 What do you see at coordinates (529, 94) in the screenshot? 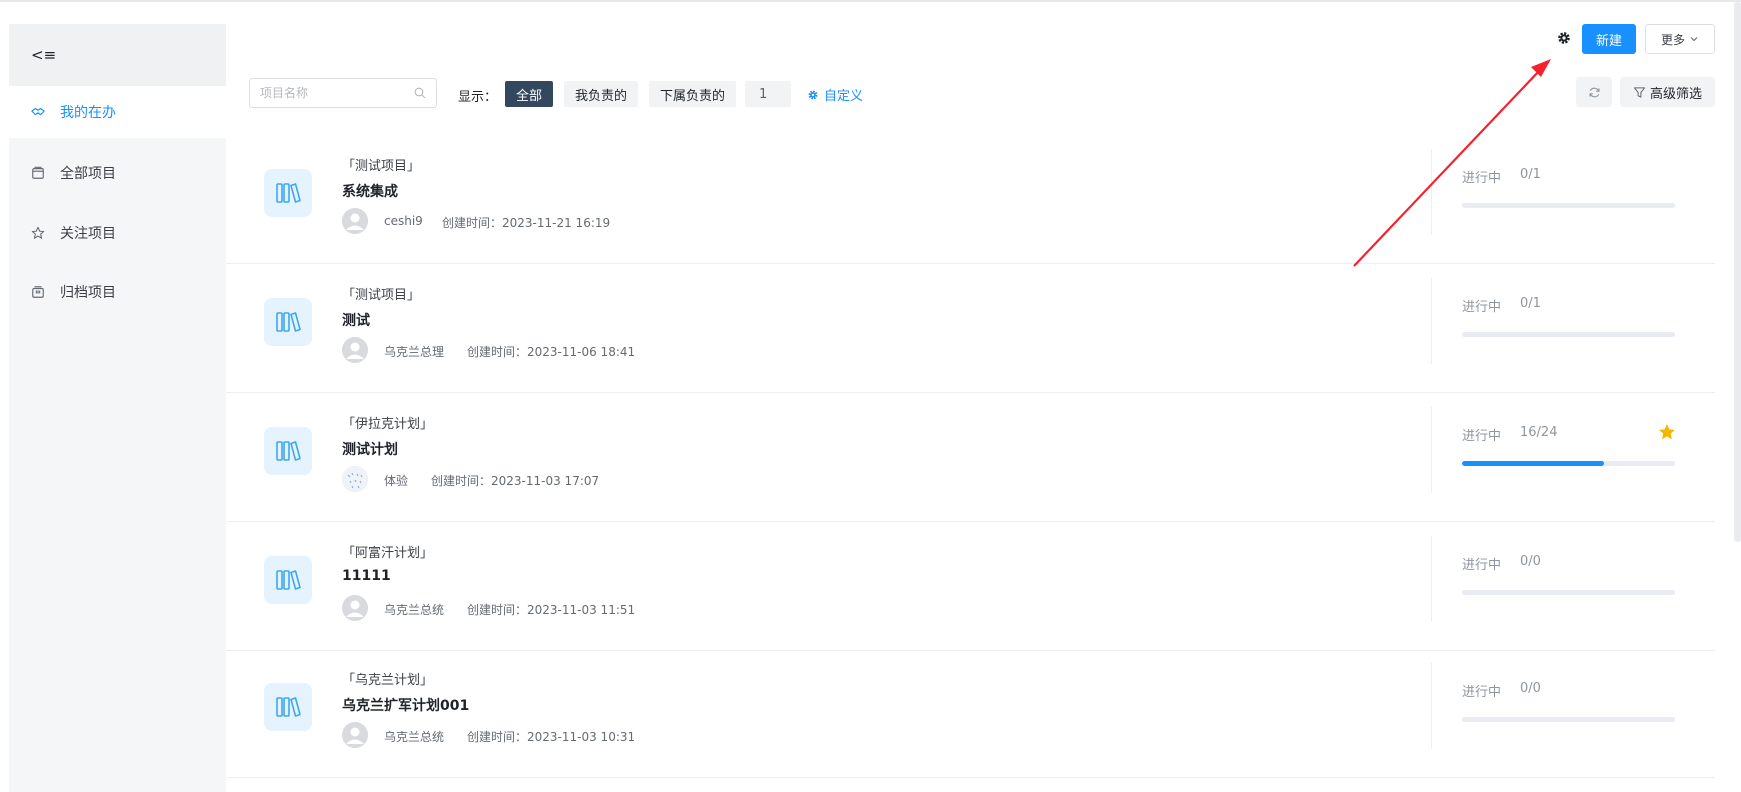
I see `filter-chip-all: 全部` at bounding box center [529, 94].